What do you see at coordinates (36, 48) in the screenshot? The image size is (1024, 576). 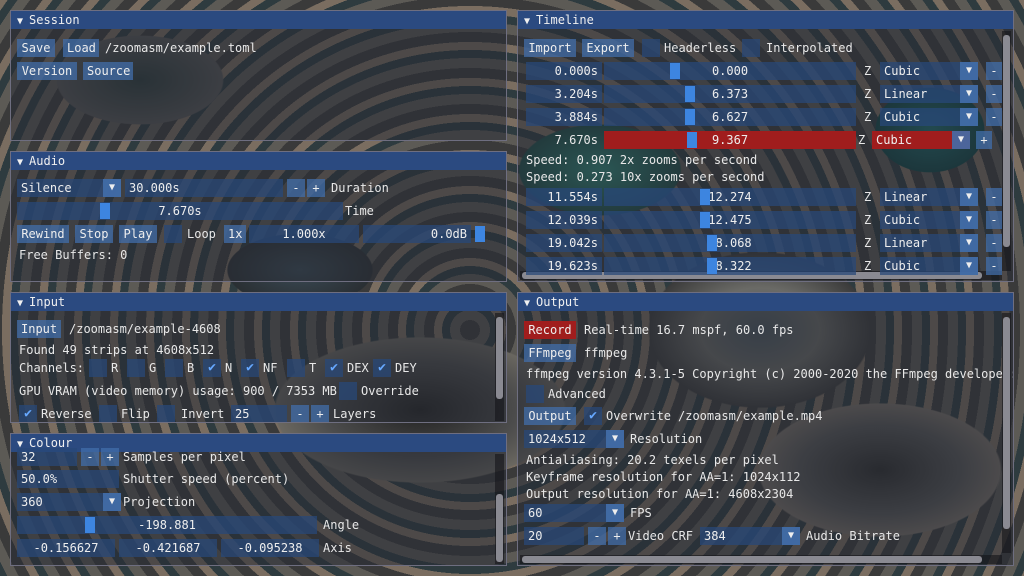 I see `save-button: Save` at bounding box center [36, 48].